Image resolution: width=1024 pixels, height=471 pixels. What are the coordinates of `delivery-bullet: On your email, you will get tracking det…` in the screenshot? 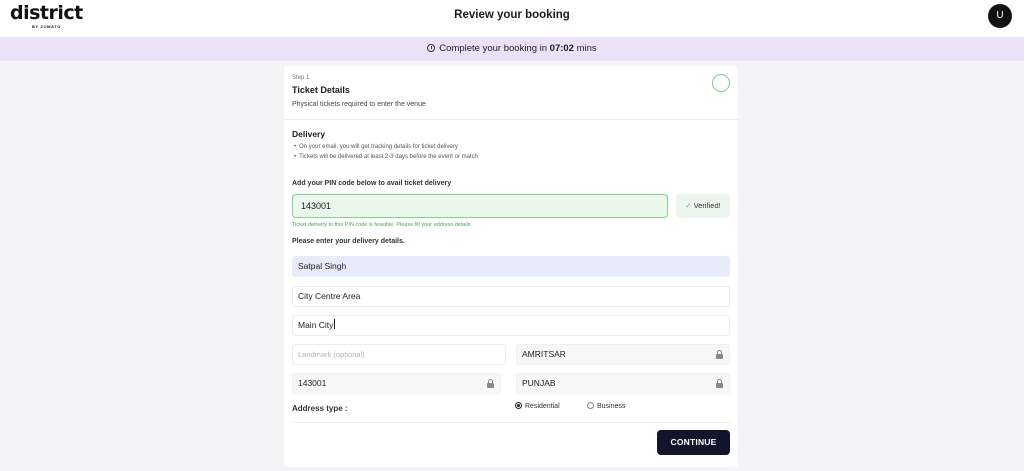 It's located at (376, 147).